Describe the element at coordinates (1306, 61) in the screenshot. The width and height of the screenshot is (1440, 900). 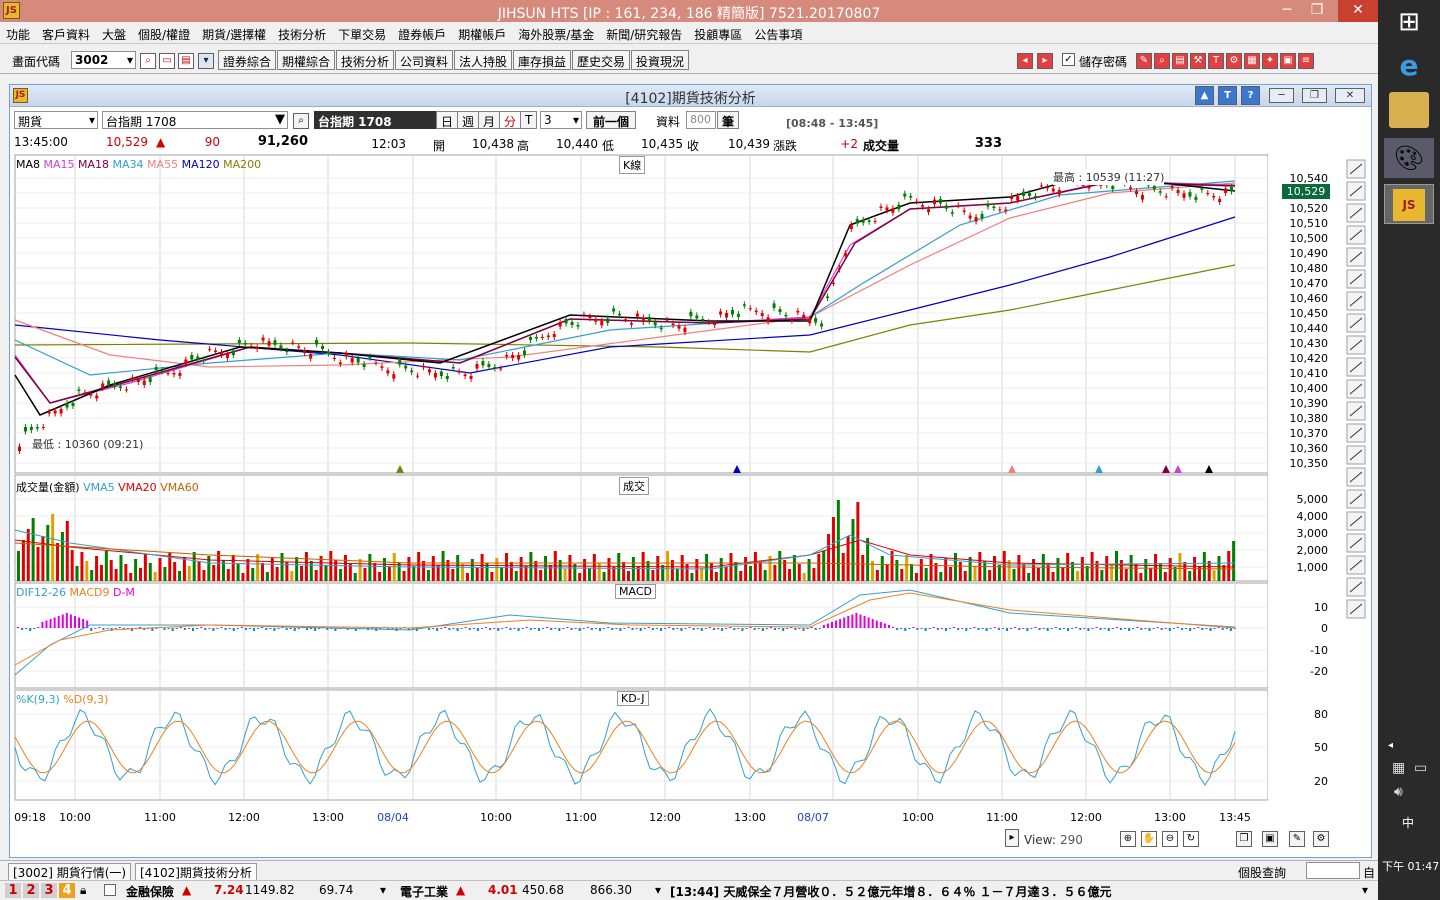
I see `list-icon: ≡` at that location.